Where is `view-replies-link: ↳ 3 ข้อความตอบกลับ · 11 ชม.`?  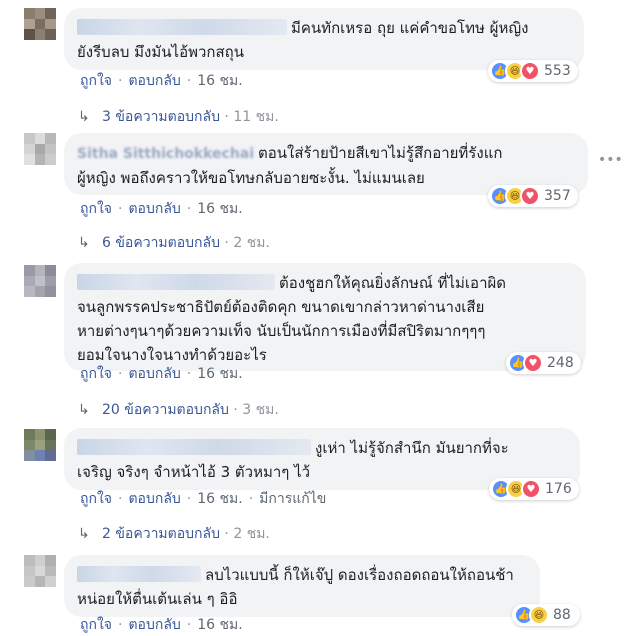
view-replies-link: ↳ 3 ข้อความตอบกลับ · 11 ชม. is located at coordinates (178, 117).